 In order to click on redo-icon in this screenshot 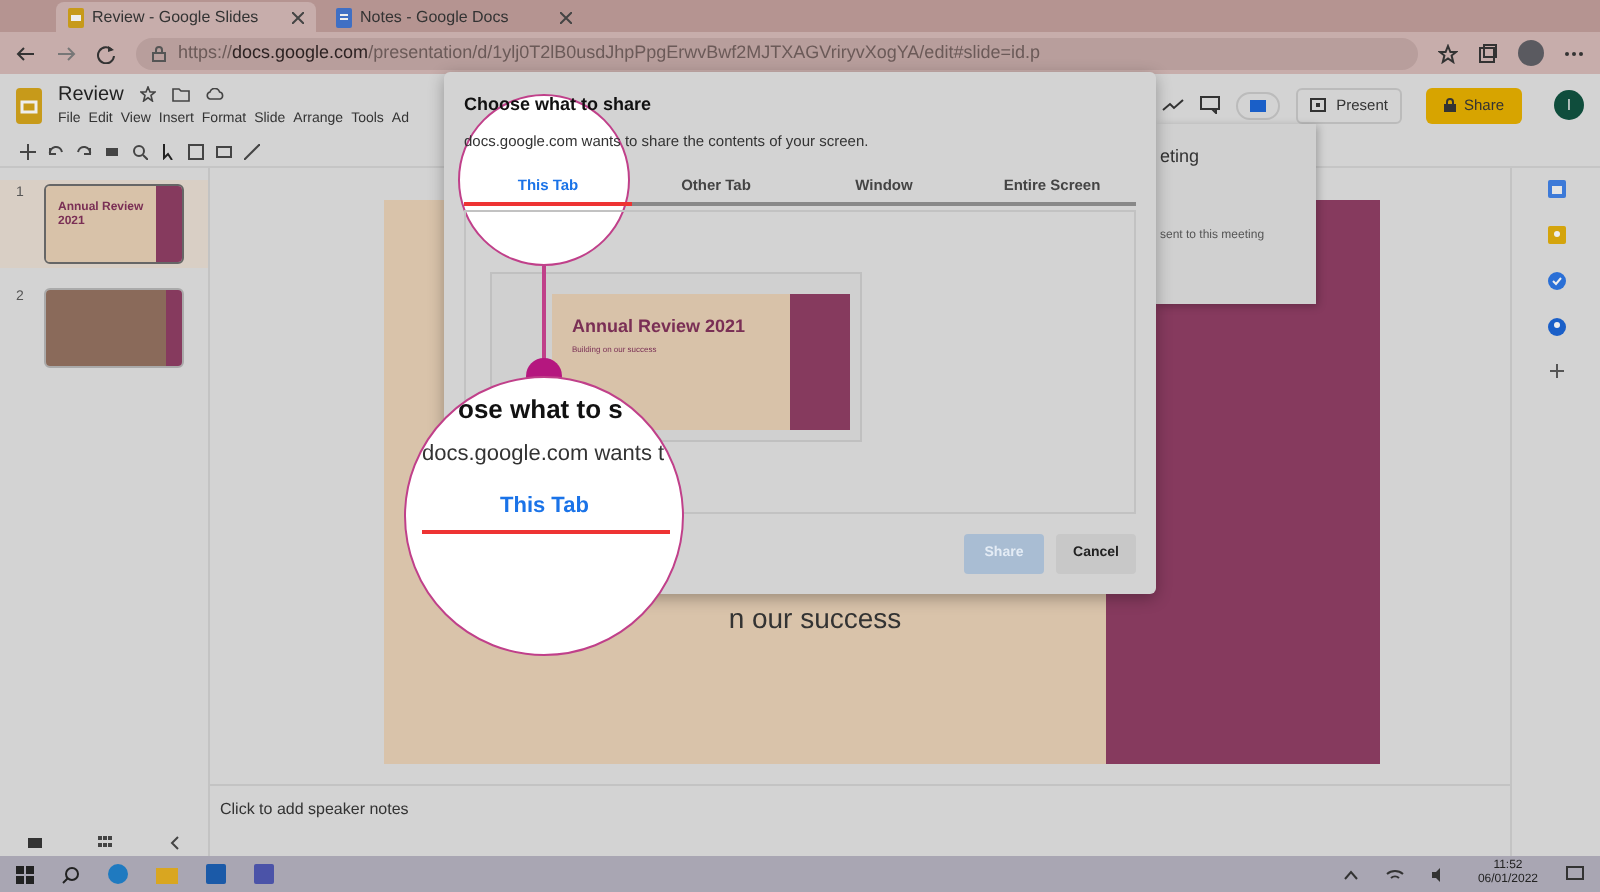, I will do `click(84, 151)`.